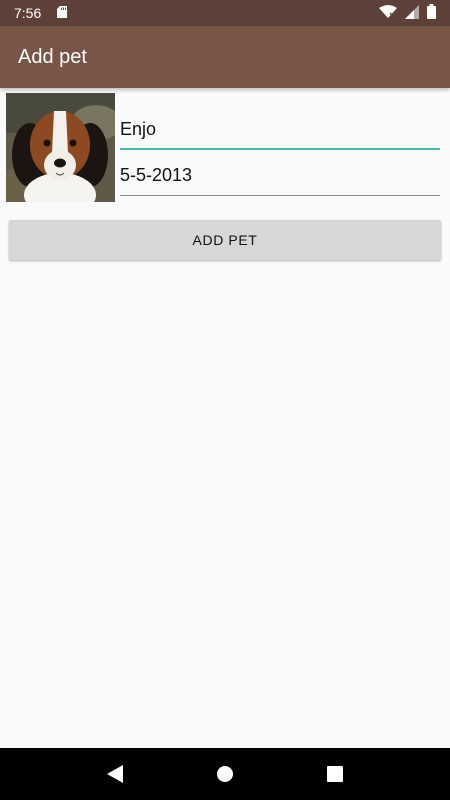 This screenshot has width=450, height=800. I want to click on pet-birthdate-field, so click(280, 176).